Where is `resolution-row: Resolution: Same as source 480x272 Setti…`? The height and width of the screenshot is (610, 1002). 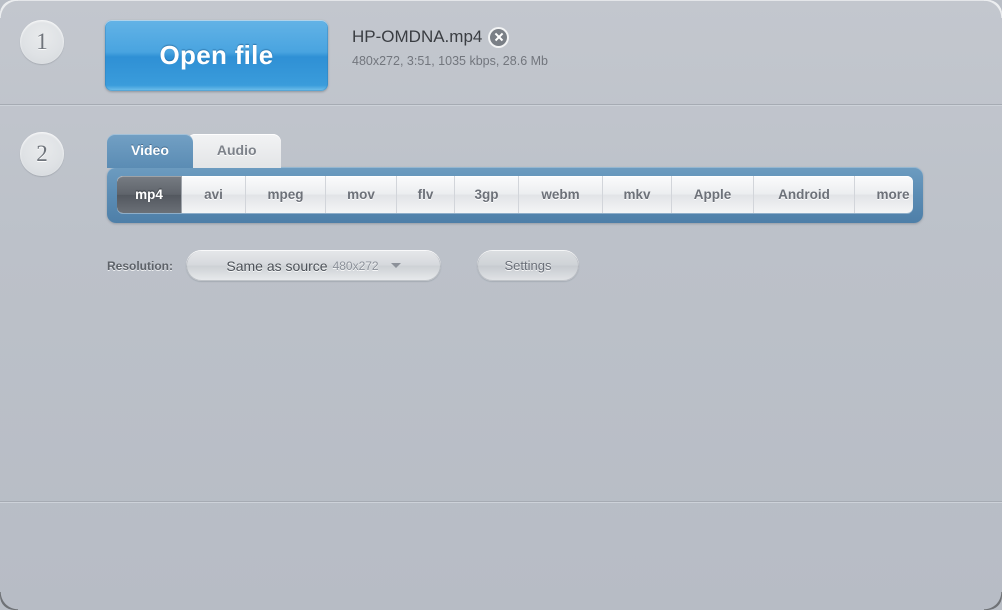 resolution-row: Resolution: Same as source 480x272 Setti… is located at coordinates (343, 265).